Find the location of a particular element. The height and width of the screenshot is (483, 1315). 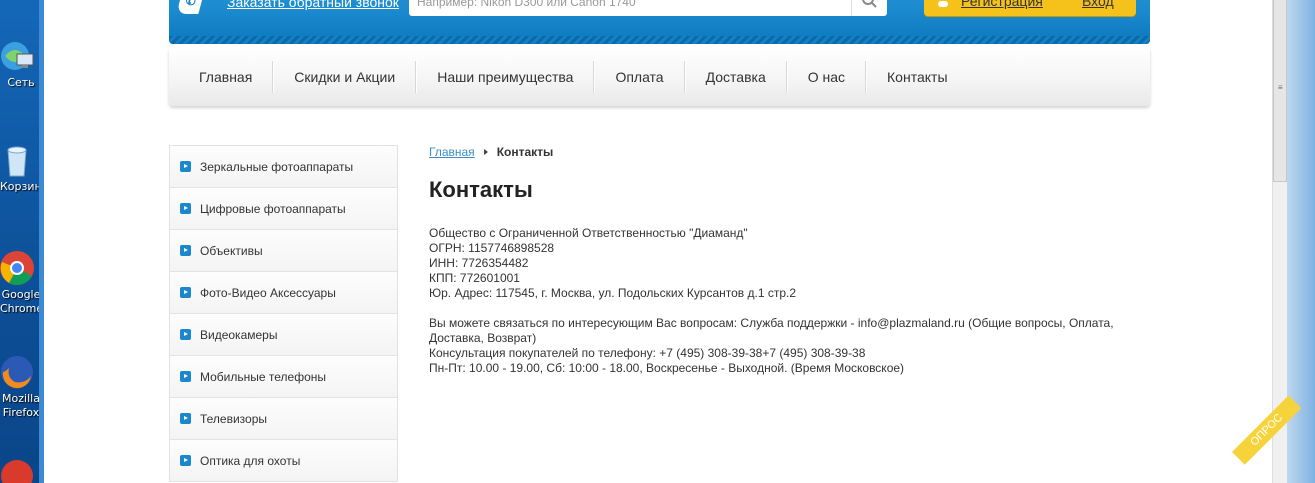

nav-item-advantages: Наши преимущества is located at coordinates (505, 76).